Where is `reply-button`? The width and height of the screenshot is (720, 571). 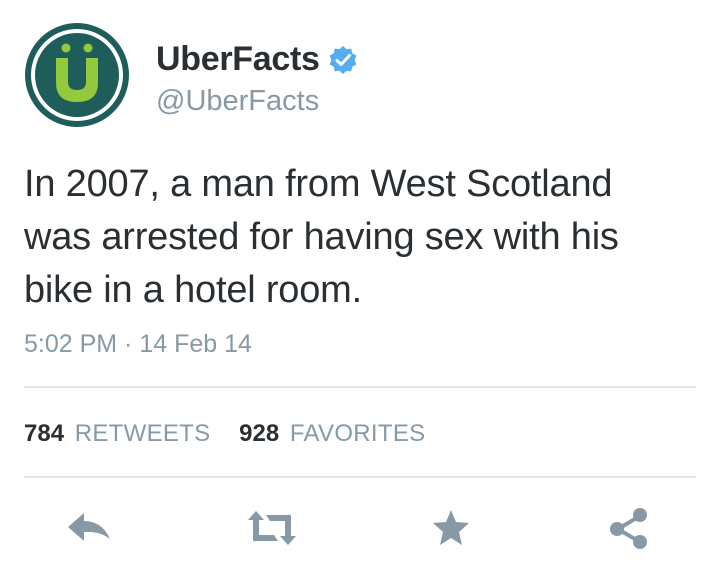
reply-button is located at coordinates (90, 528).